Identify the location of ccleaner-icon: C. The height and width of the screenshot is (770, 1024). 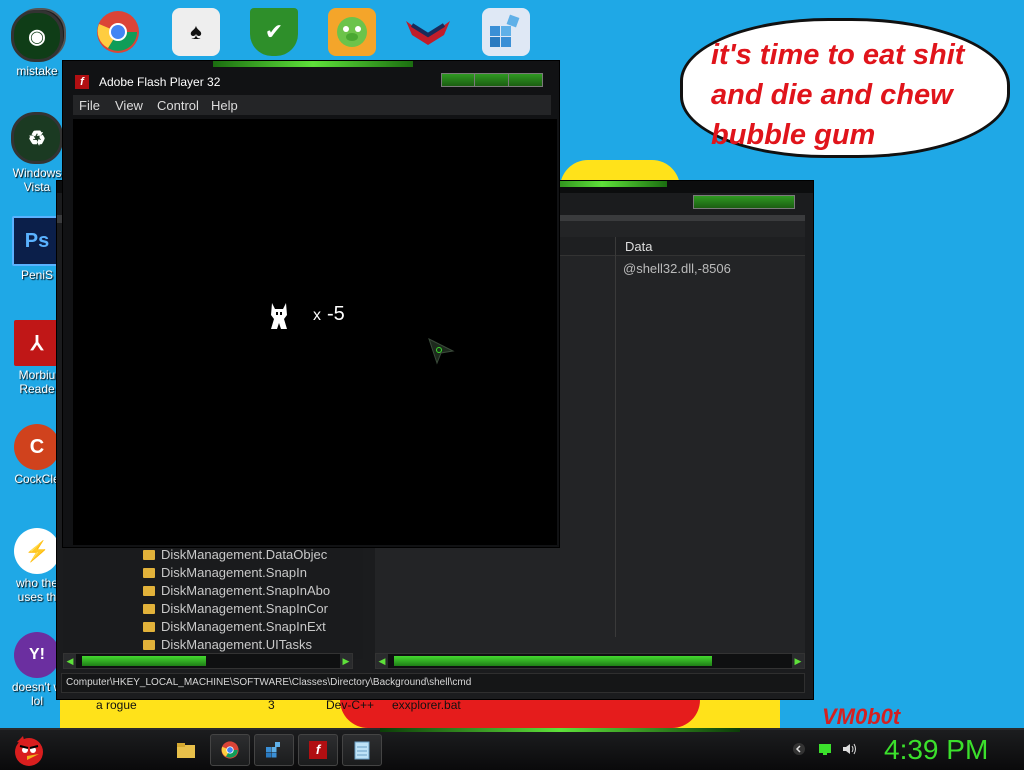
(37, 447).